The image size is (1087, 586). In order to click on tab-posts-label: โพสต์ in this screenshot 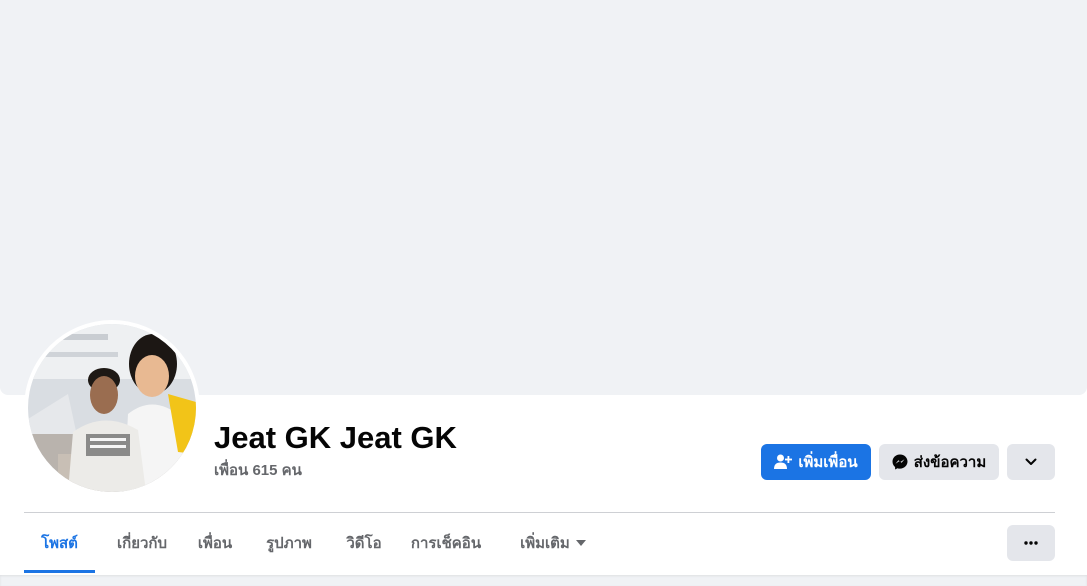, I will do `click(59, 543)`.